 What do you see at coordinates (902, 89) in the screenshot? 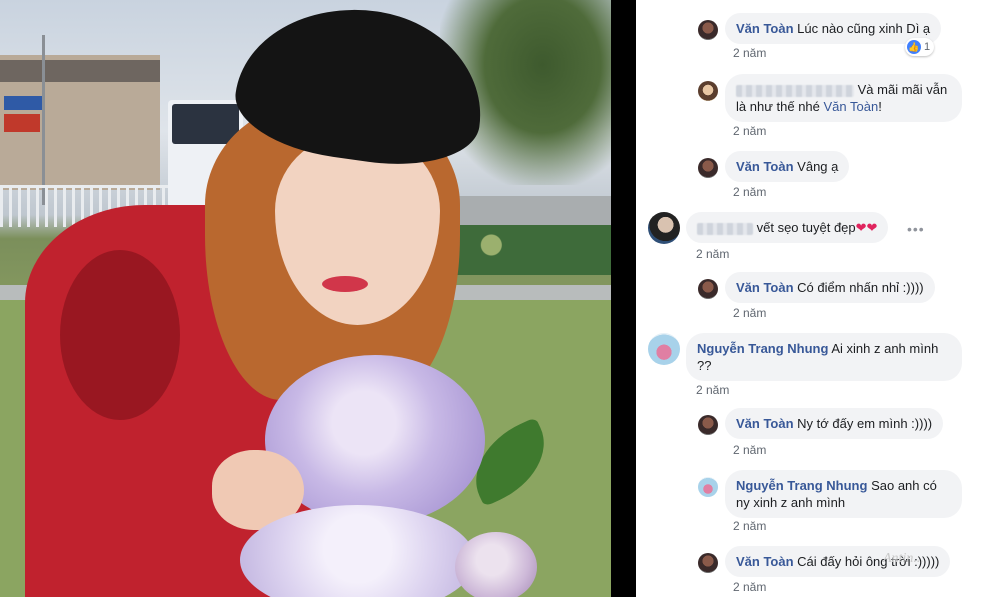
I see `comment-text: Và mãi mãi vẫn` at bounding box center [902, 89].